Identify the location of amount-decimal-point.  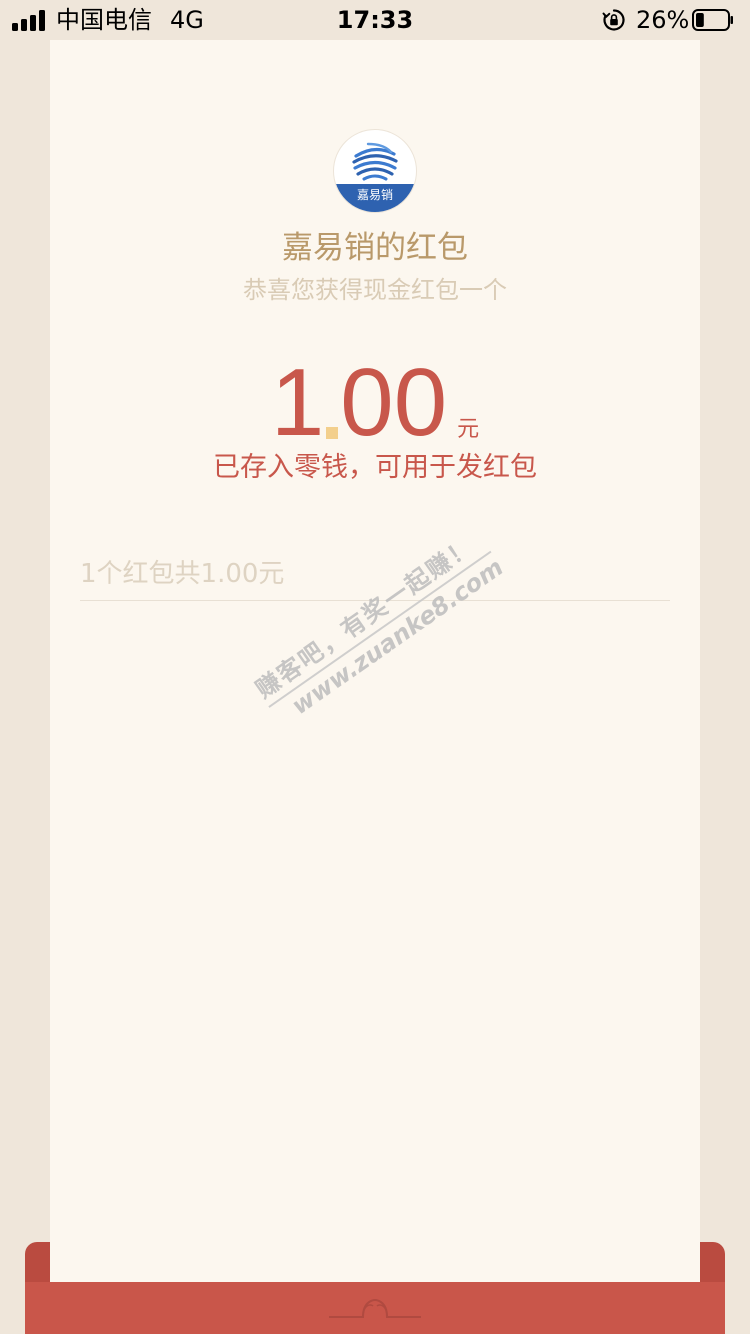
(332, 433).